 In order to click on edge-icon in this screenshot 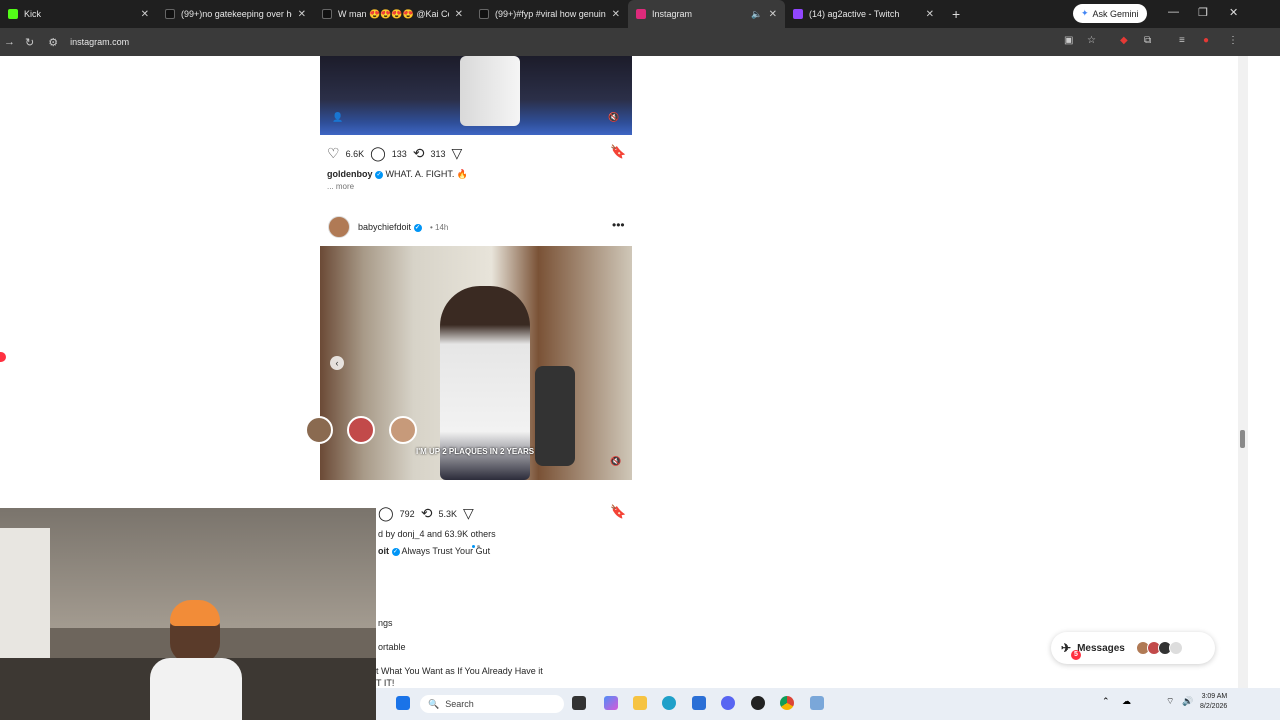, I will do `click(669, 703)`.